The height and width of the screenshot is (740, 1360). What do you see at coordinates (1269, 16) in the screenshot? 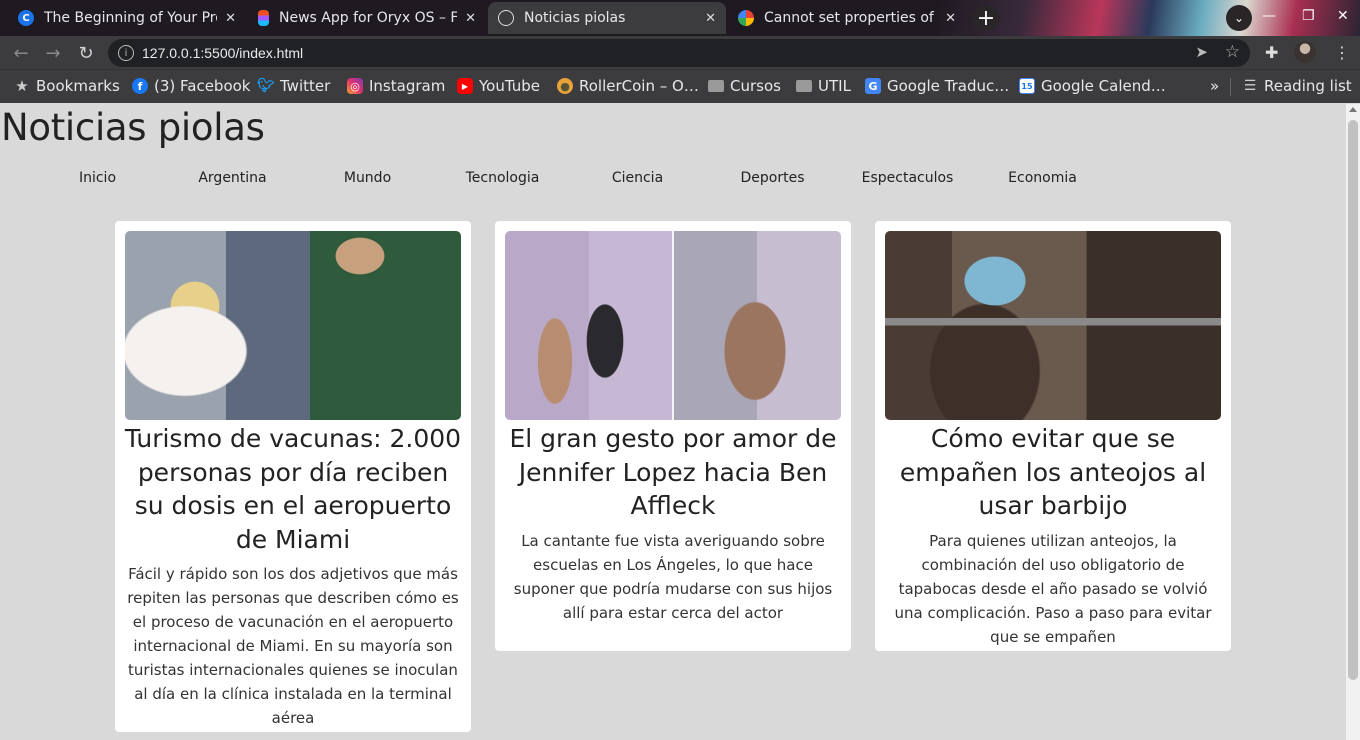
I see `minimize-icon: —` at bounding box center [1269, 16].